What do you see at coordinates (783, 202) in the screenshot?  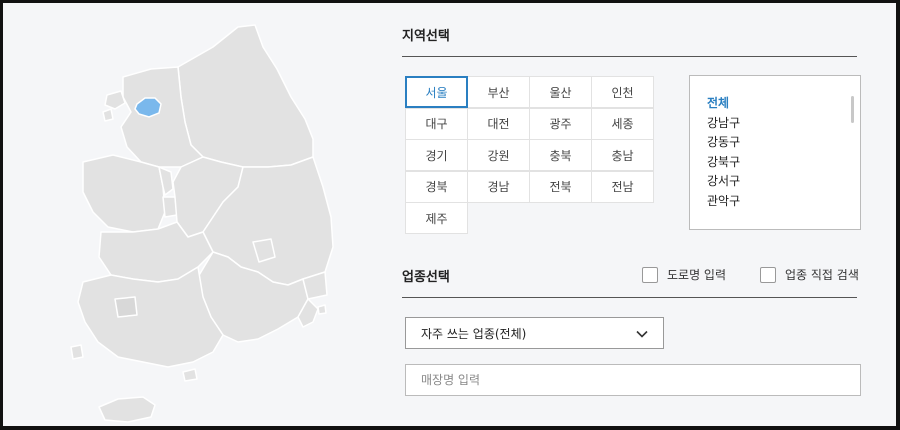 I see `district-item: 관악구` at bounding box center [783, 202].